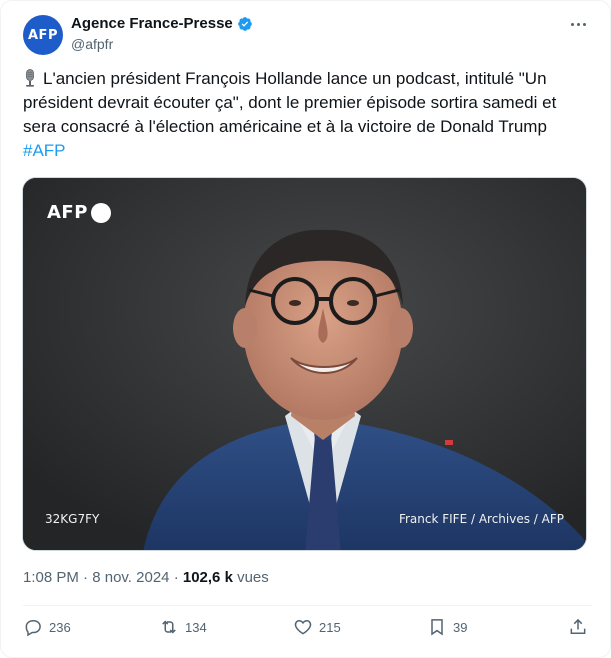  What do you see at coordinates (162, 34) in the screenshot?
I see `author-info: Agence France-Presse @afpfr` at bounding box center [162, 34].